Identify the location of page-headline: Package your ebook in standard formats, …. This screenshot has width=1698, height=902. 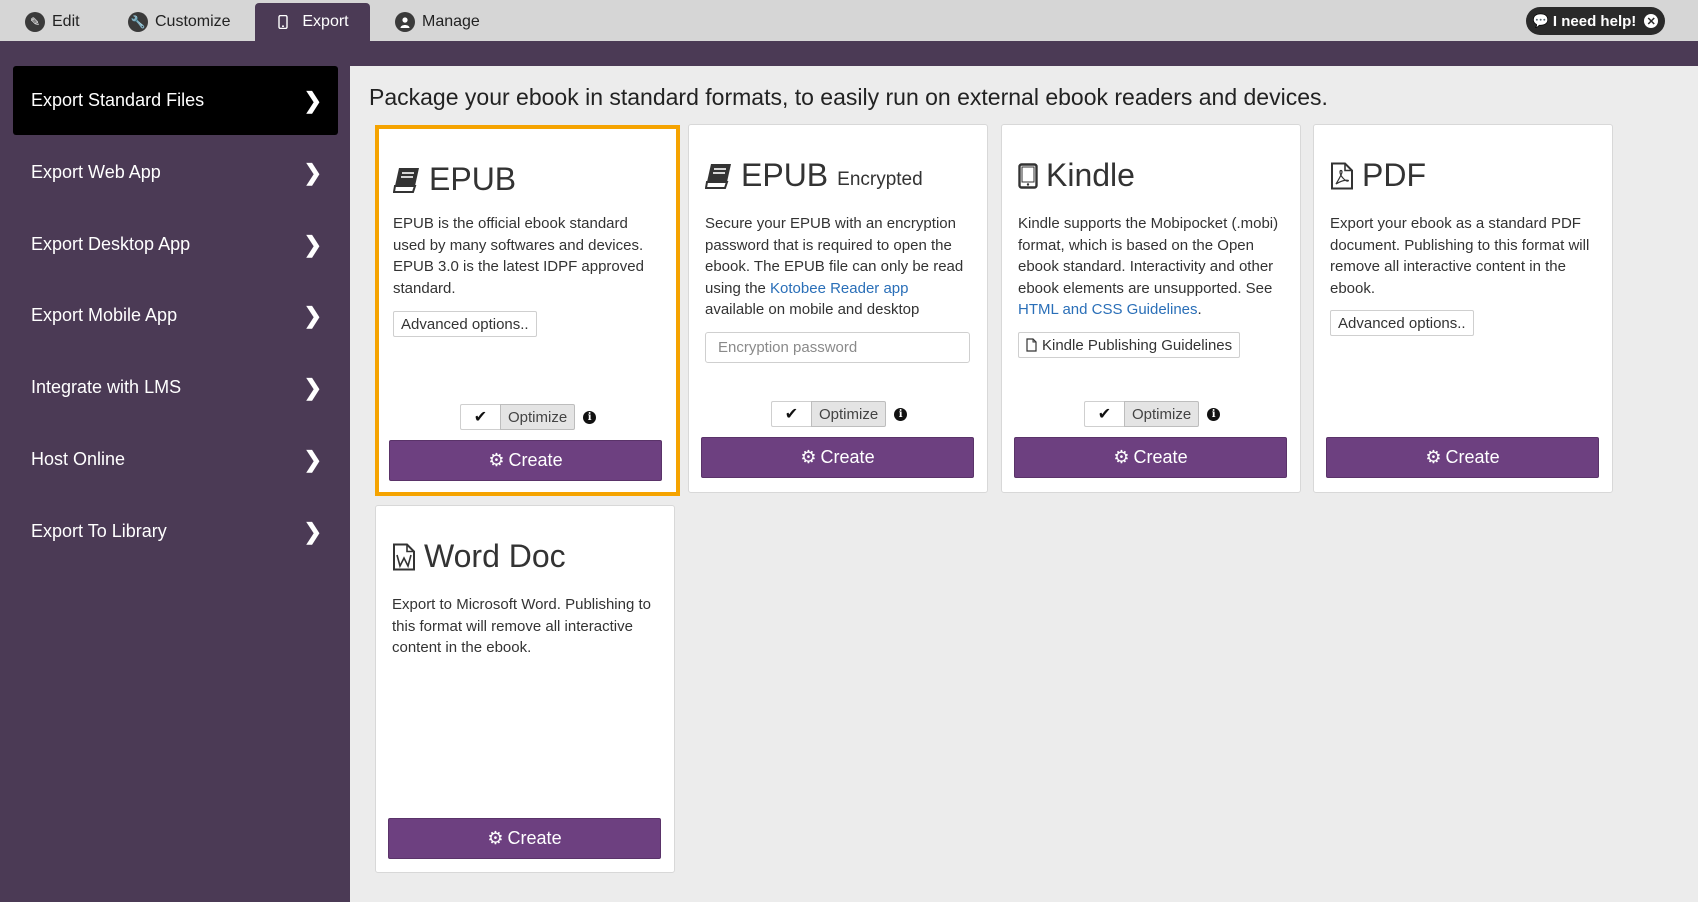
(848, 97).